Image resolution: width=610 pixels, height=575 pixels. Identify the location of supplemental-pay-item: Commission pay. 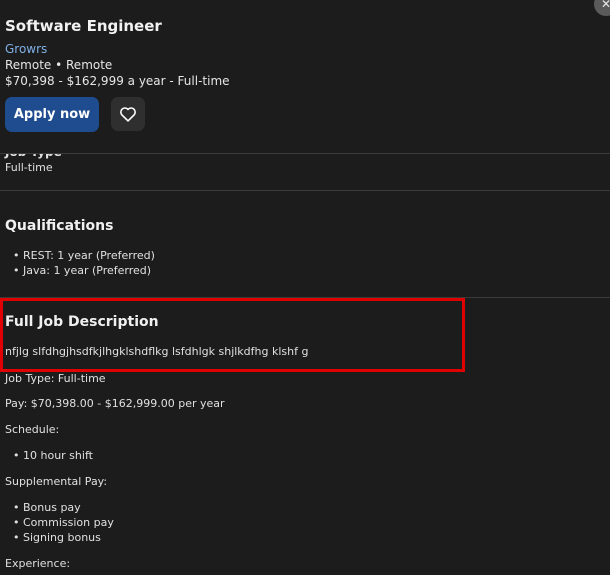
(63, 522).